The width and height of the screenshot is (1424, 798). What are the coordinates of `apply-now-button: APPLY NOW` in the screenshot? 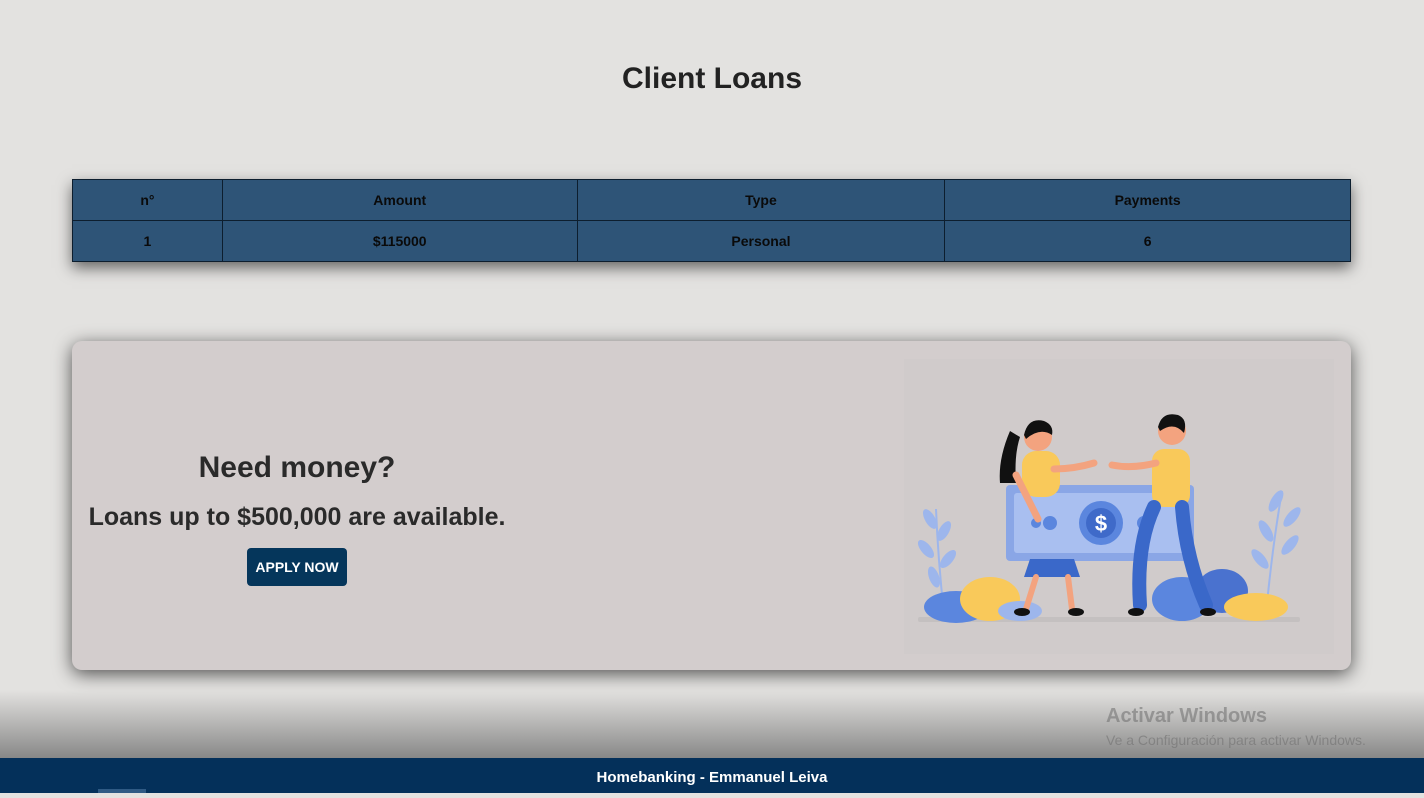 It's located at (297, 567).